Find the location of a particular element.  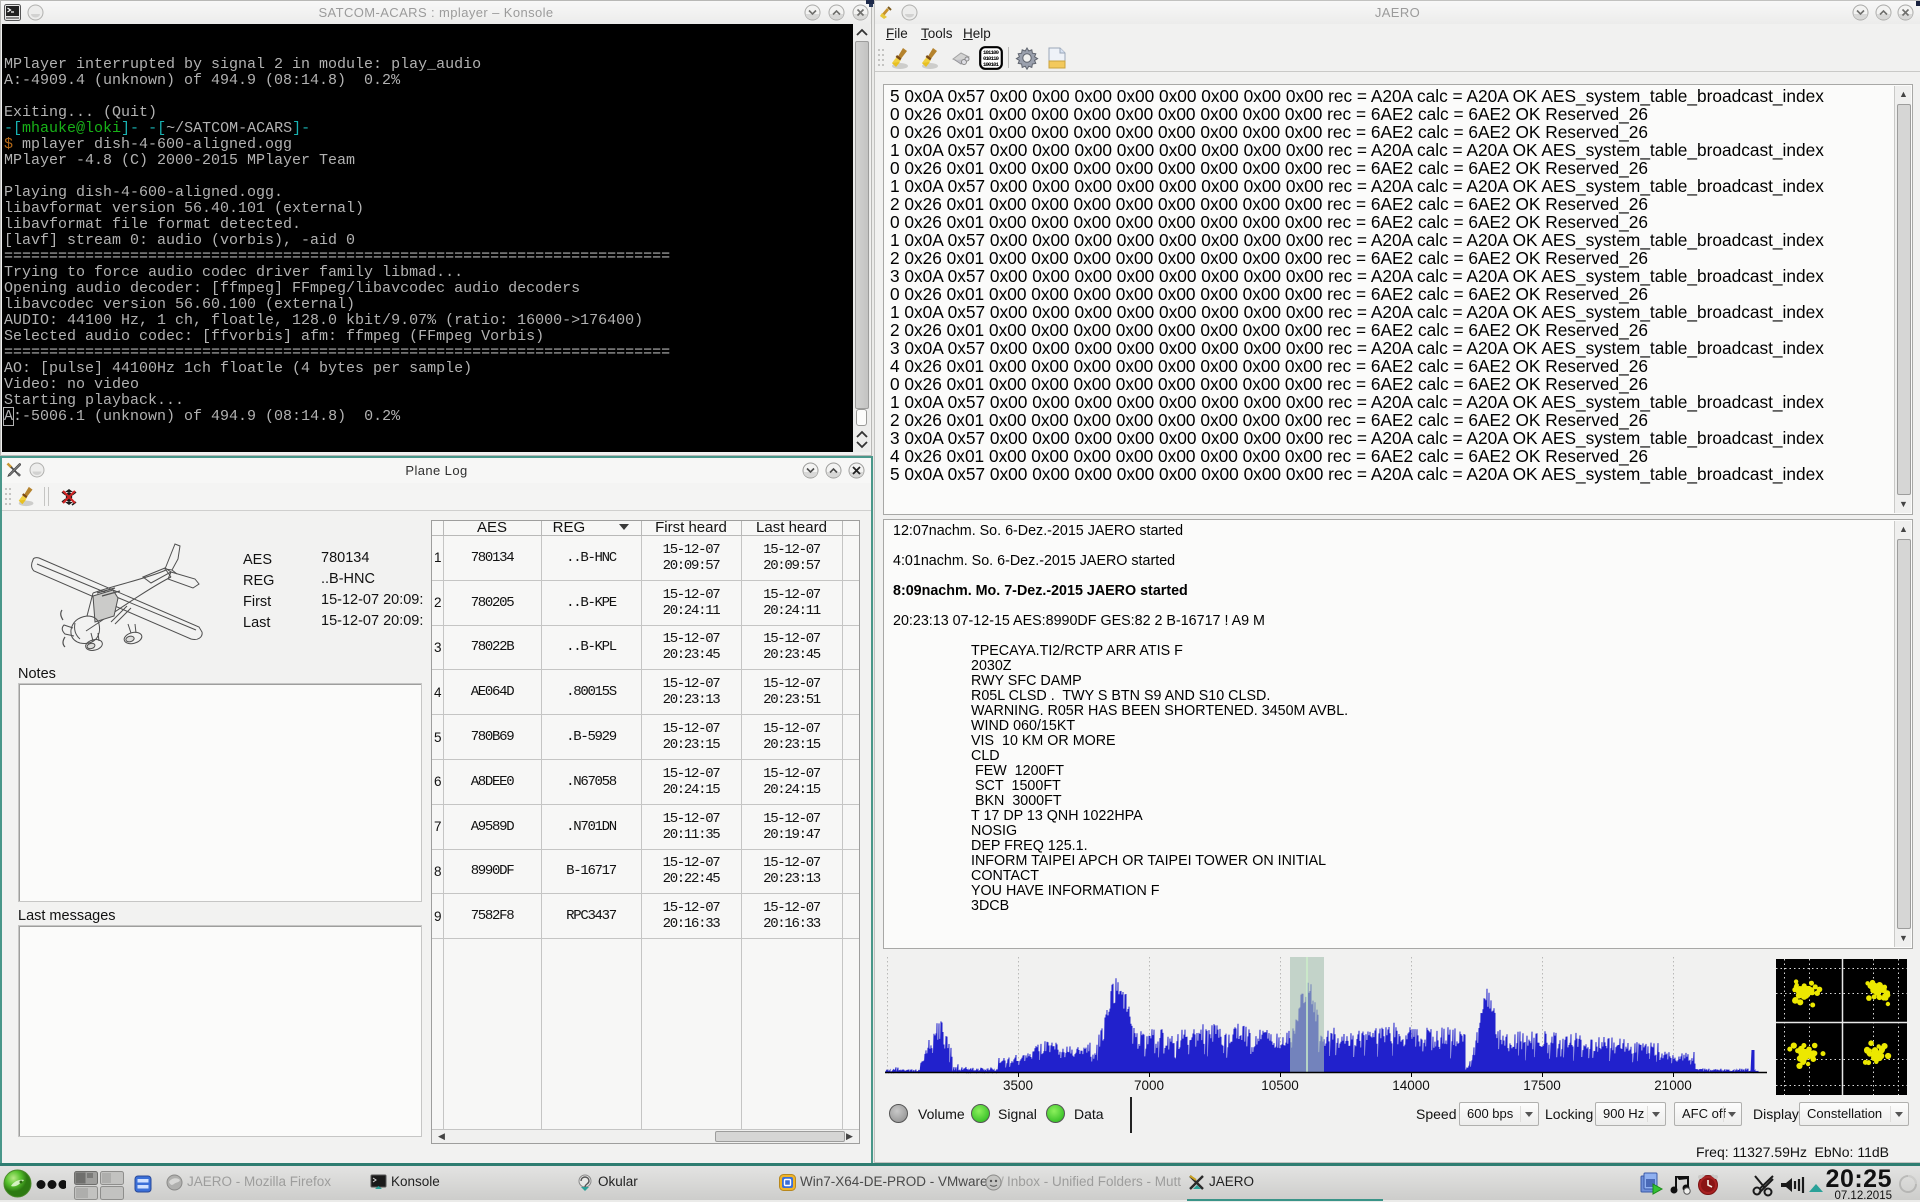

svg-text: 7000 is located at coordinates (1149, 1085).